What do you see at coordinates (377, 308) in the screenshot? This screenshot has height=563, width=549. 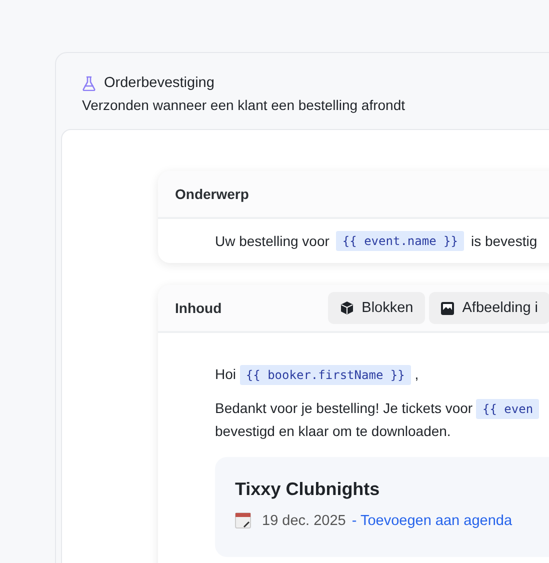 I see `blocks-button: Blokken` at bounding box center [377, 308].